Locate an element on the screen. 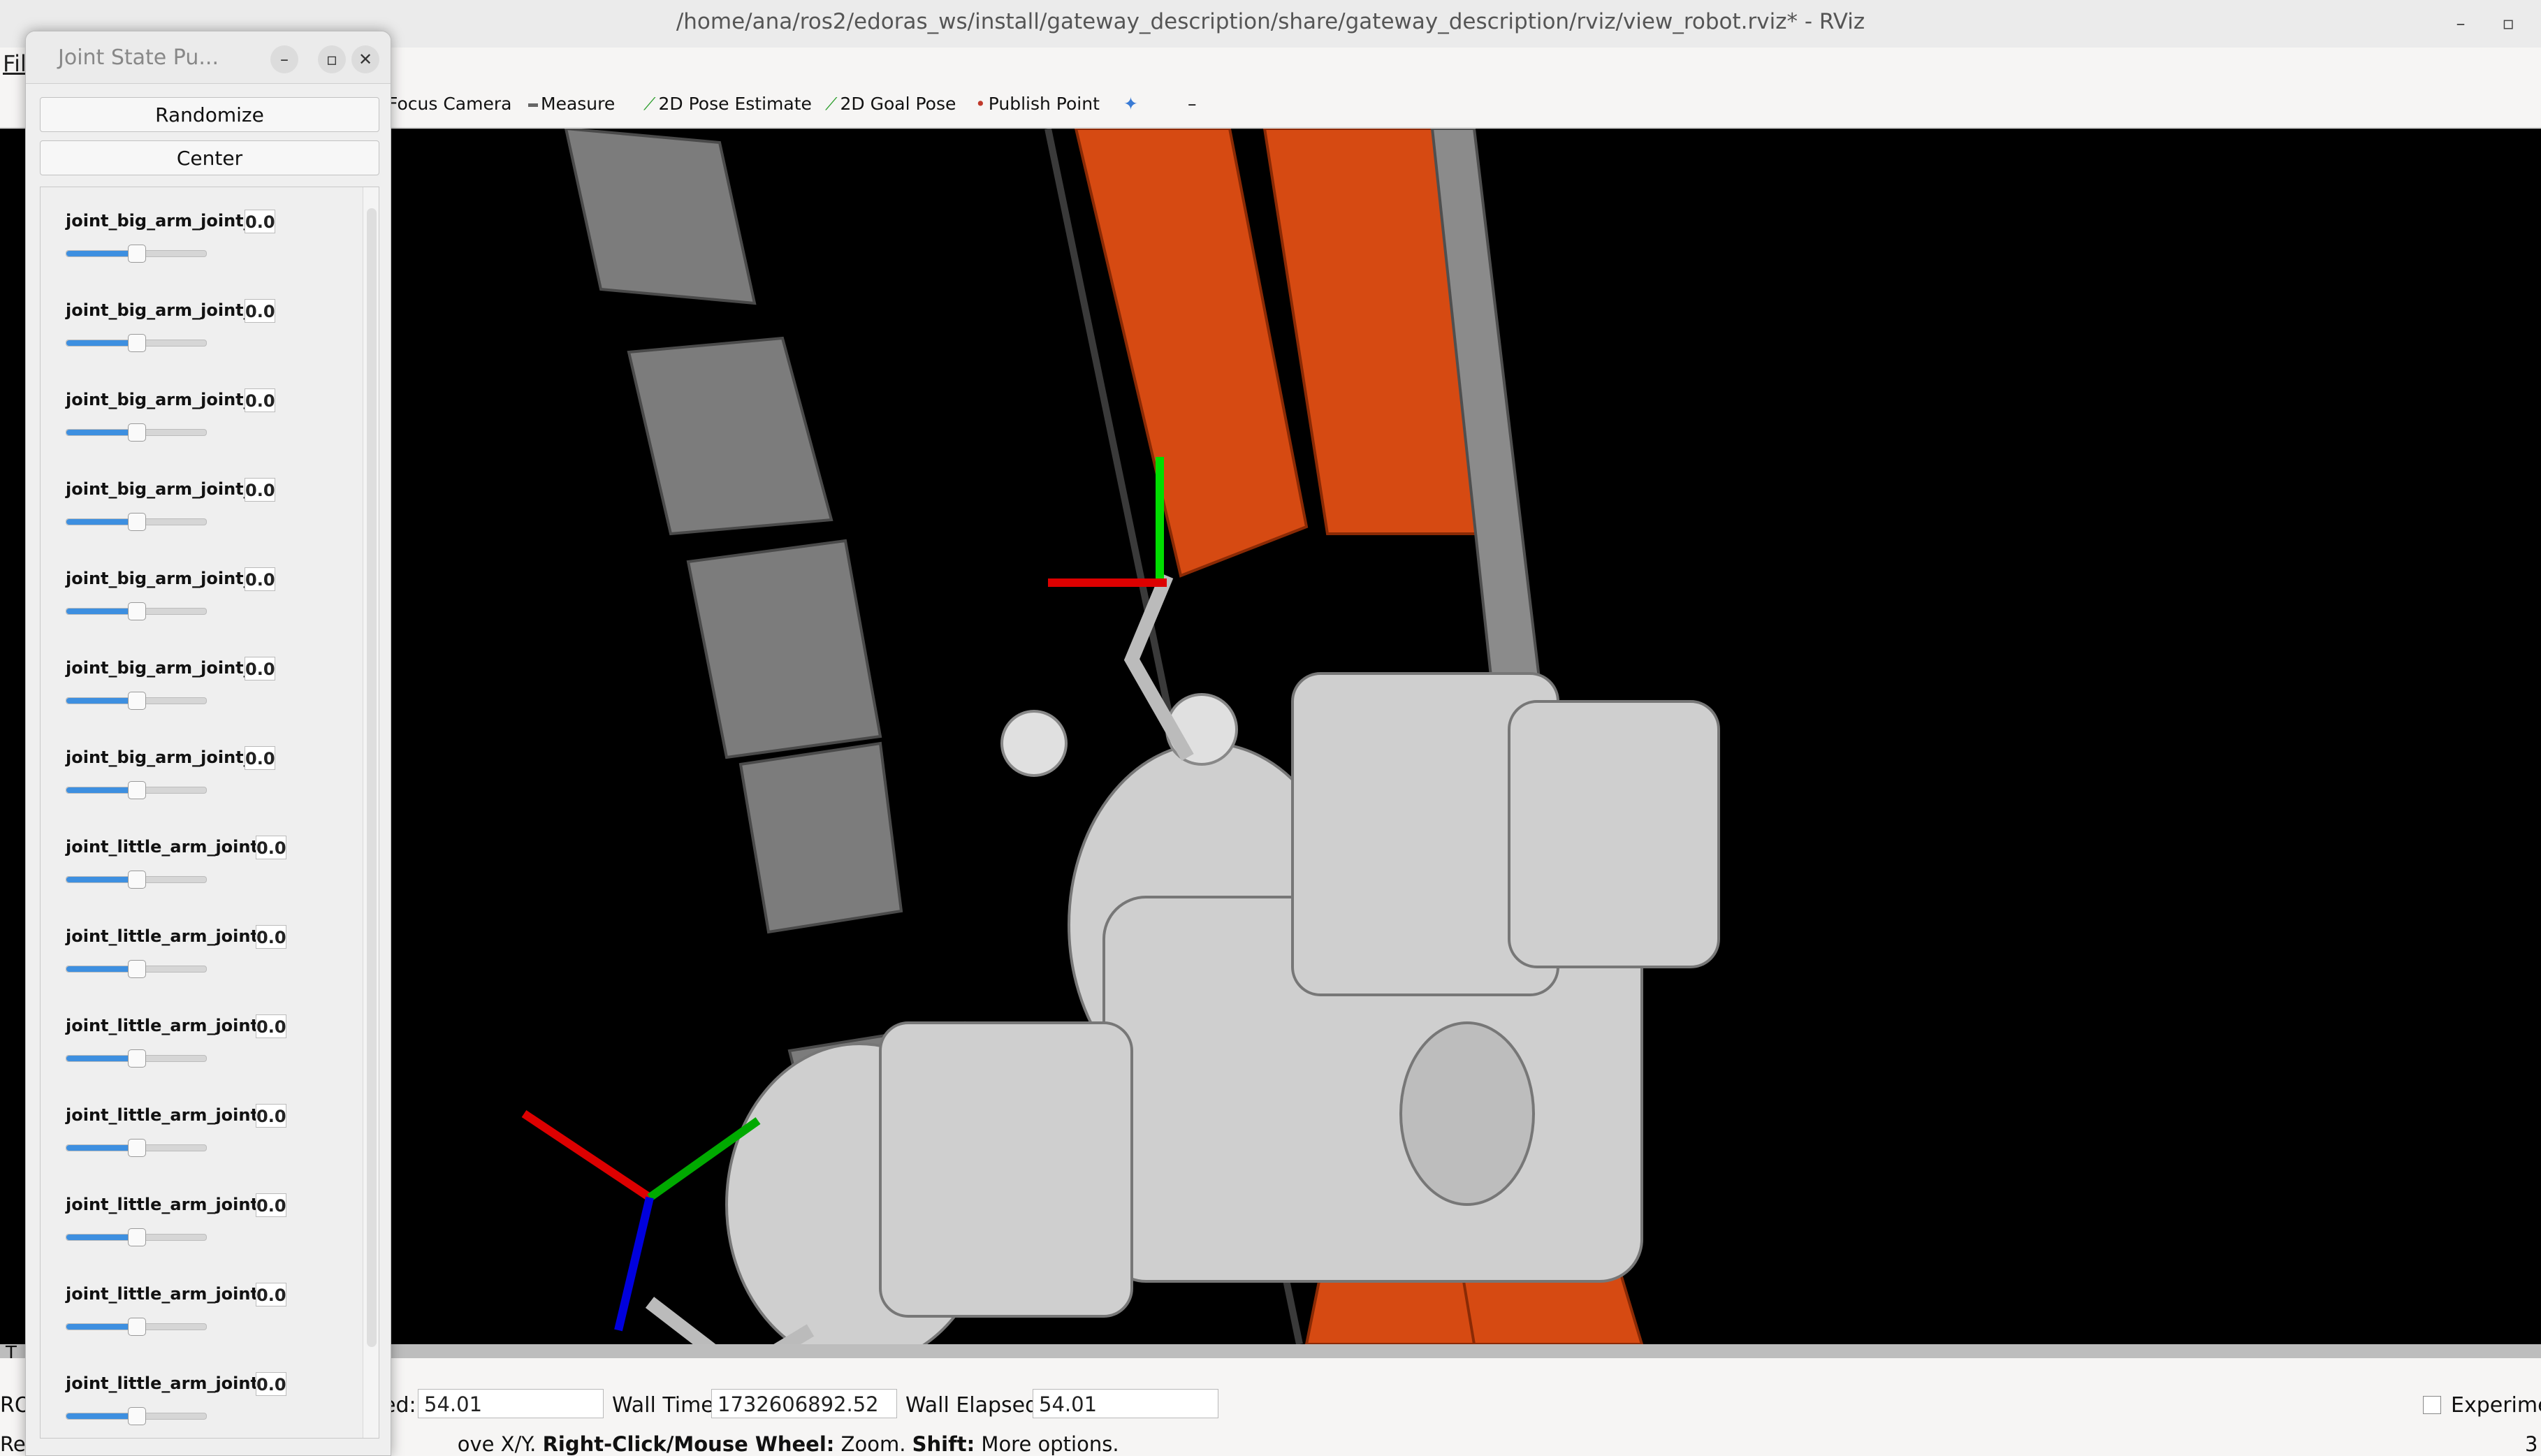 The image size is (2541, 1456). joint-row: joint_little_arm_joint_20.00 is located at coordinates (201, 873).